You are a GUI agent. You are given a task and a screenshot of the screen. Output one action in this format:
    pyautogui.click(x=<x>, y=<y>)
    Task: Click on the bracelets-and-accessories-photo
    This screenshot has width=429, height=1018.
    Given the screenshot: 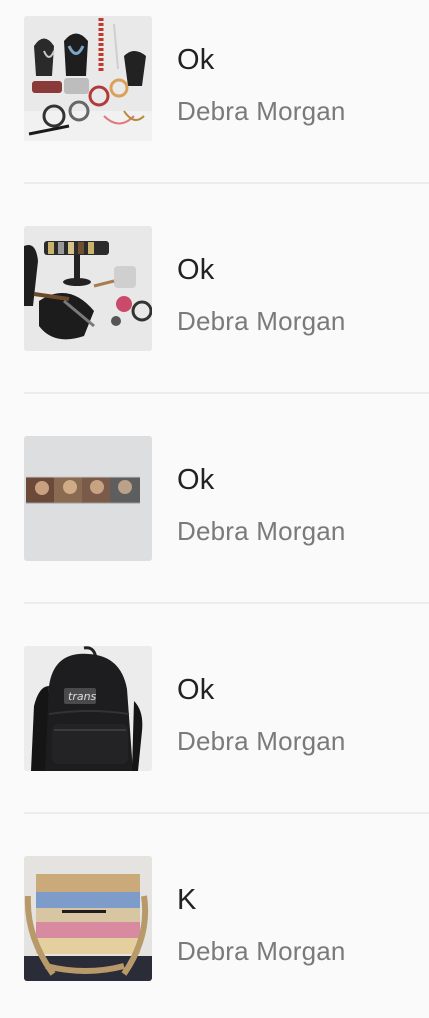 What is the action you would take?
    pyautogui.click(x=88, y=288)
    